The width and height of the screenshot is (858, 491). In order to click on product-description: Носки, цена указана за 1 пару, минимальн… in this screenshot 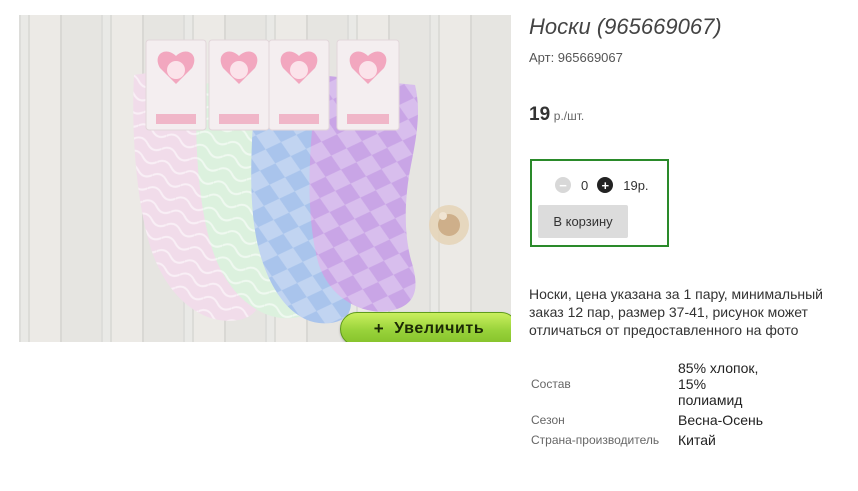, I will do `click(676, 312)`.